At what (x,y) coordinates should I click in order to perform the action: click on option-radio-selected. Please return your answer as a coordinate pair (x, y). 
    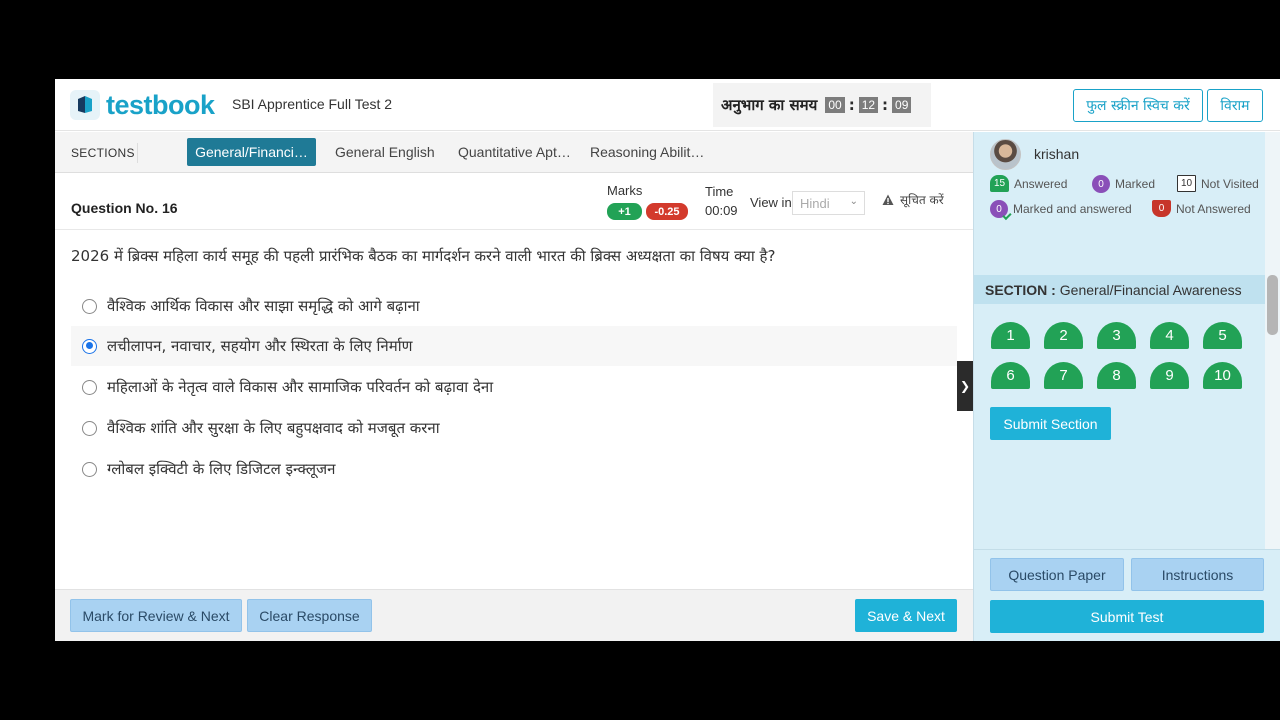
    Looking at the image, I should click on (89, 346).